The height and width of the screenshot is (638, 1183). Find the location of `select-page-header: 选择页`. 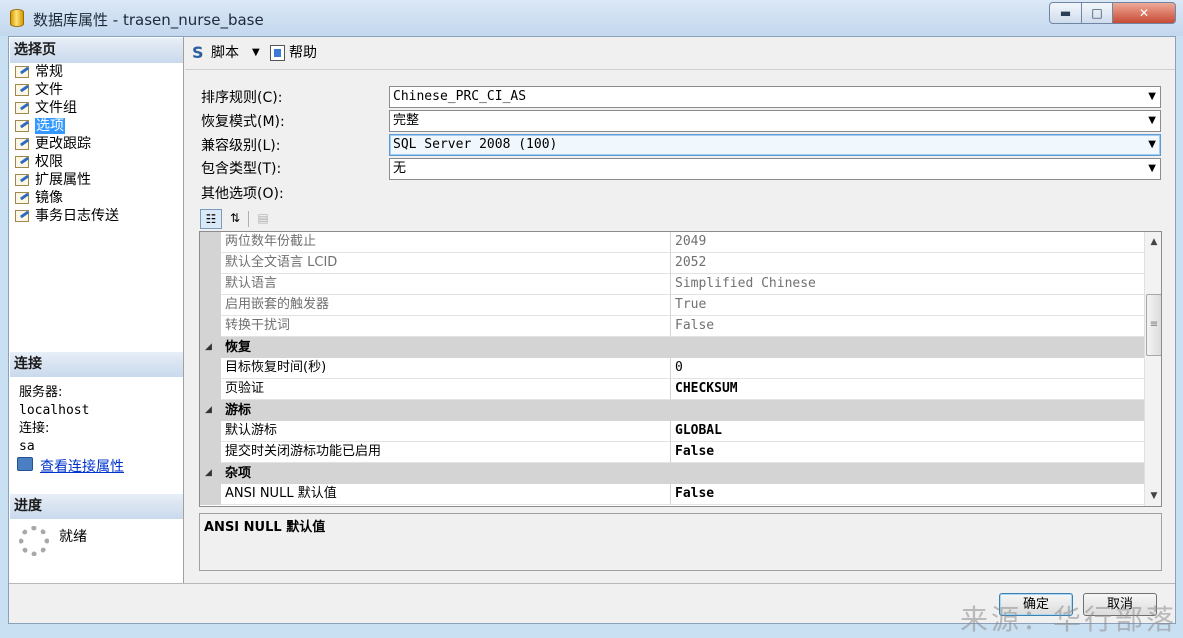

select-page-header: 选择页 is located at coordinates (96, 50).